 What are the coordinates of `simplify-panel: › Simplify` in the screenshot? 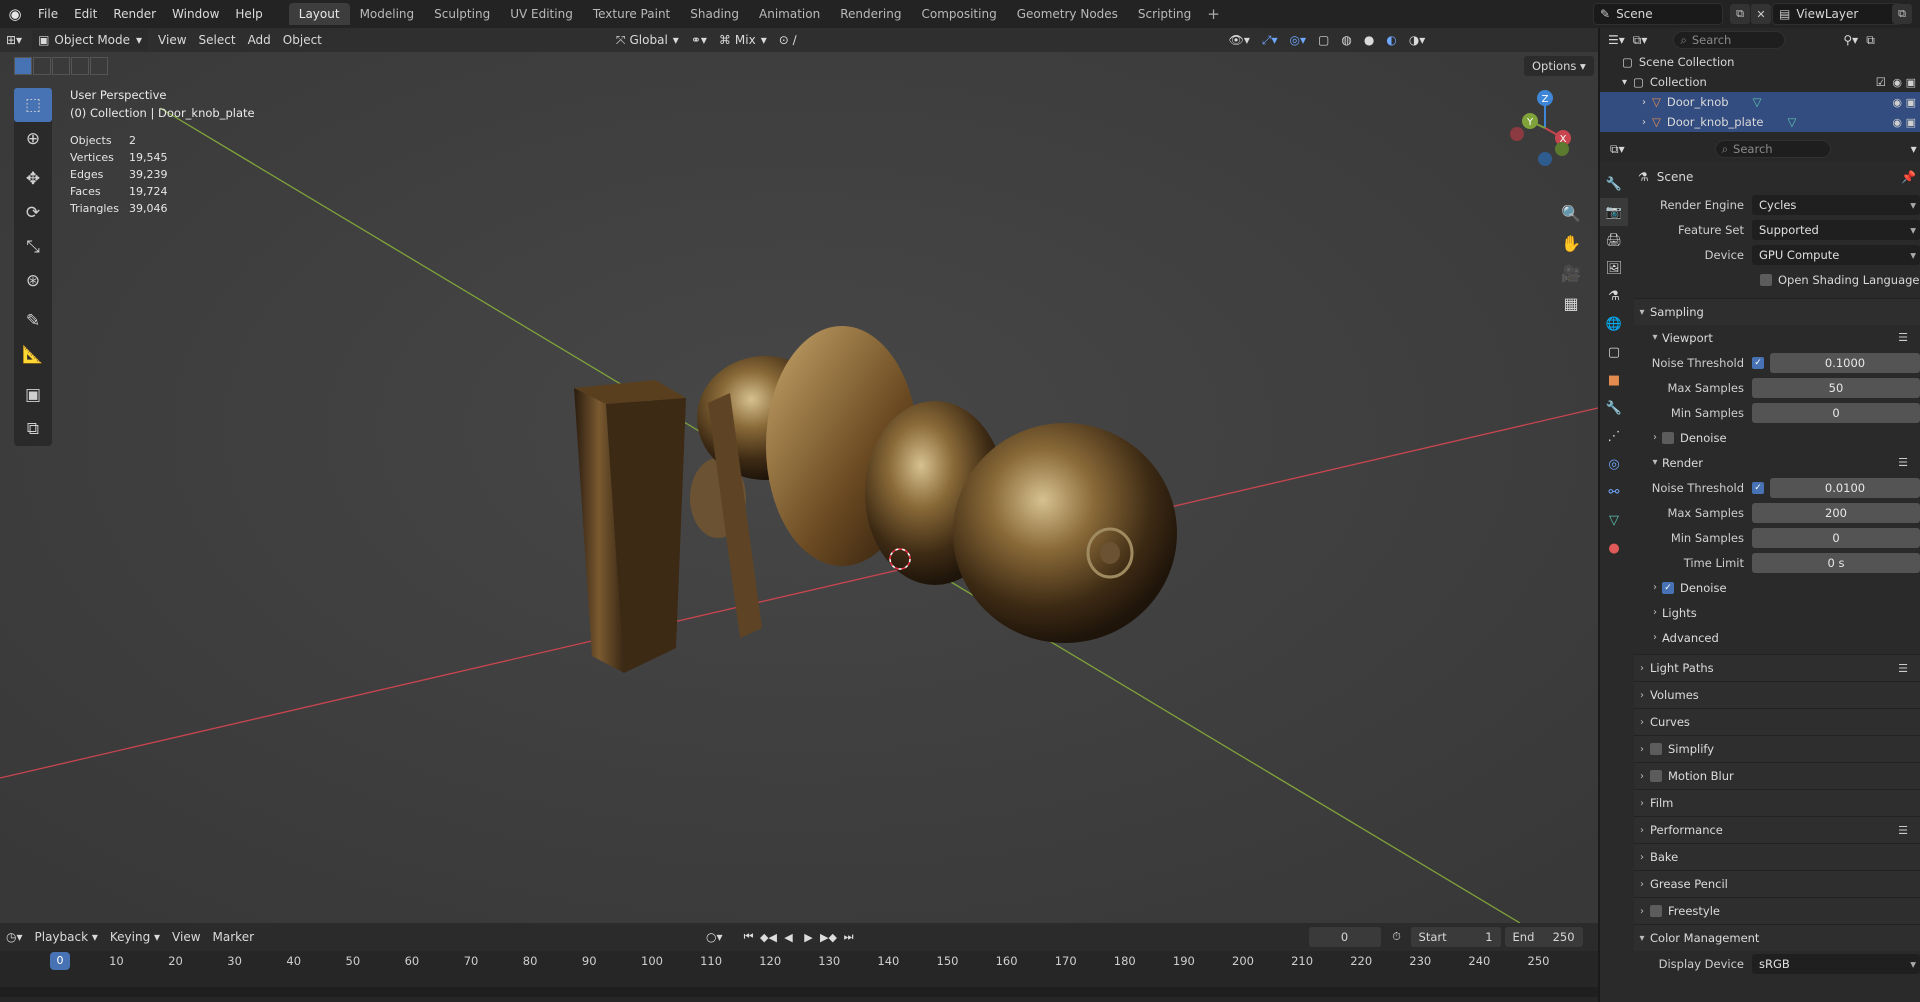 It's located at (1777, 748).